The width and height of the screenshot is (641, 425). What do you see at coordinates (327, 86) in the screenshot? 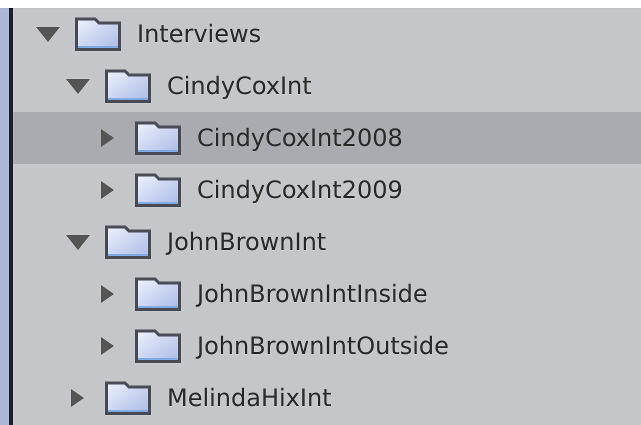
I see `tree-row: CindyCoxInt` at bounding box center [327, 86].